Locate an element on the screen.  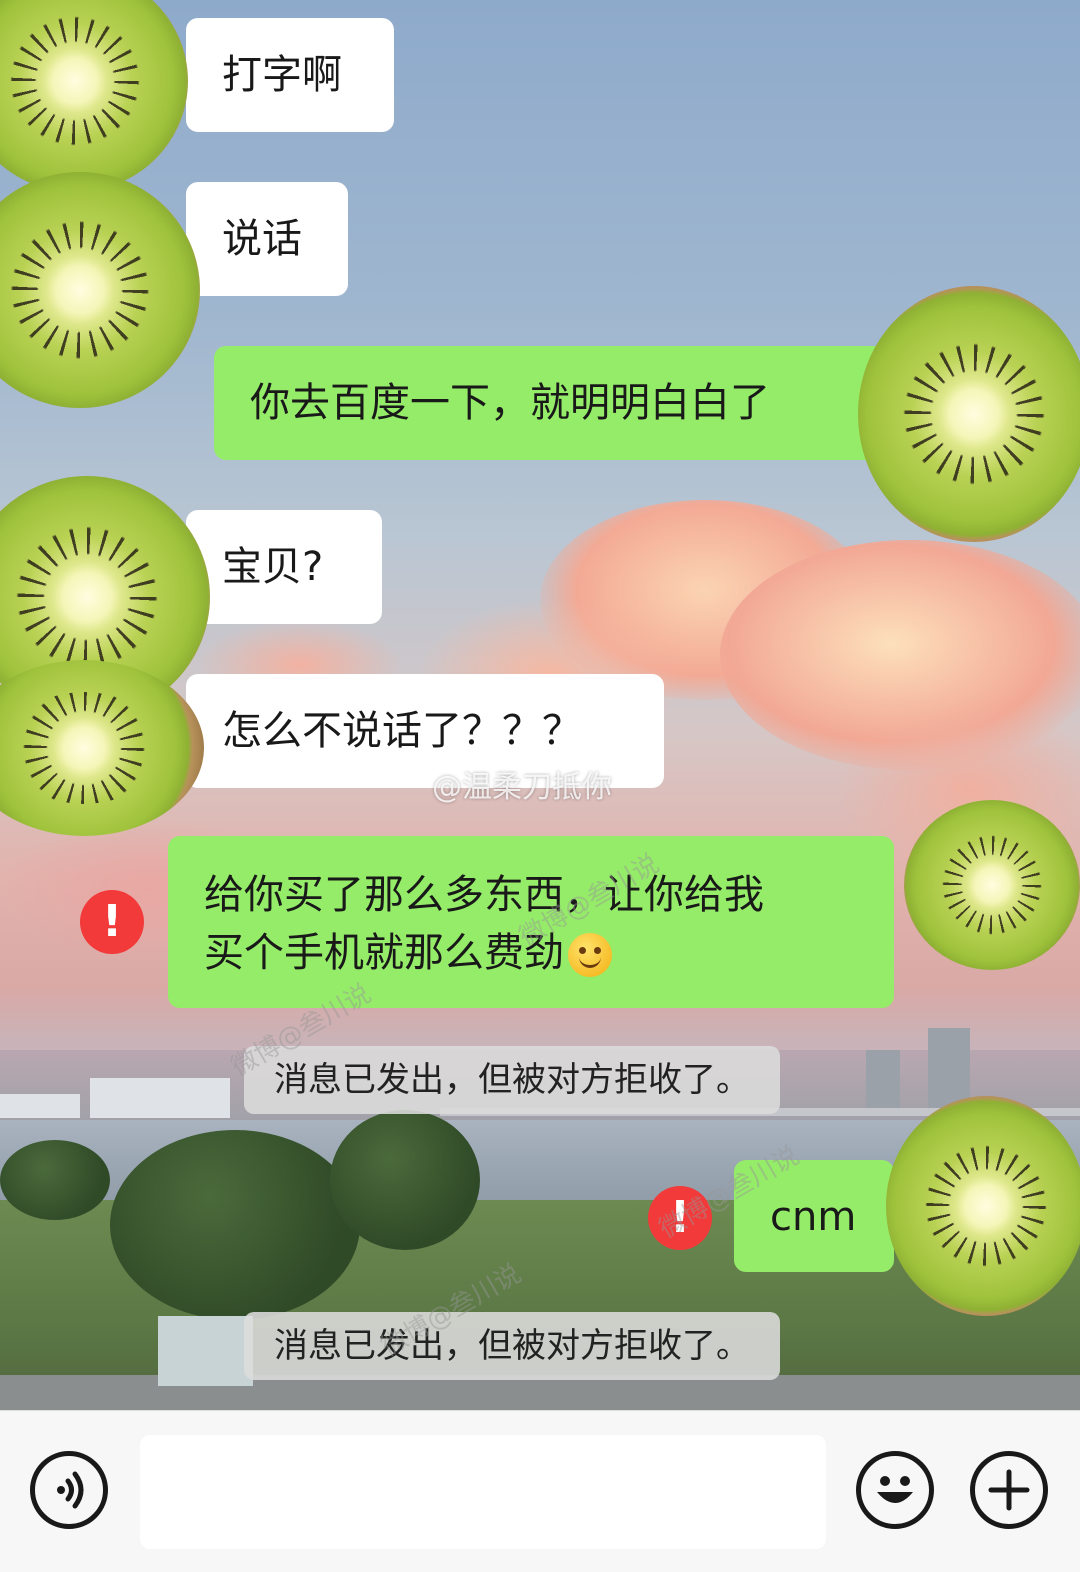
message-input is located at coordinates (483, 1492).